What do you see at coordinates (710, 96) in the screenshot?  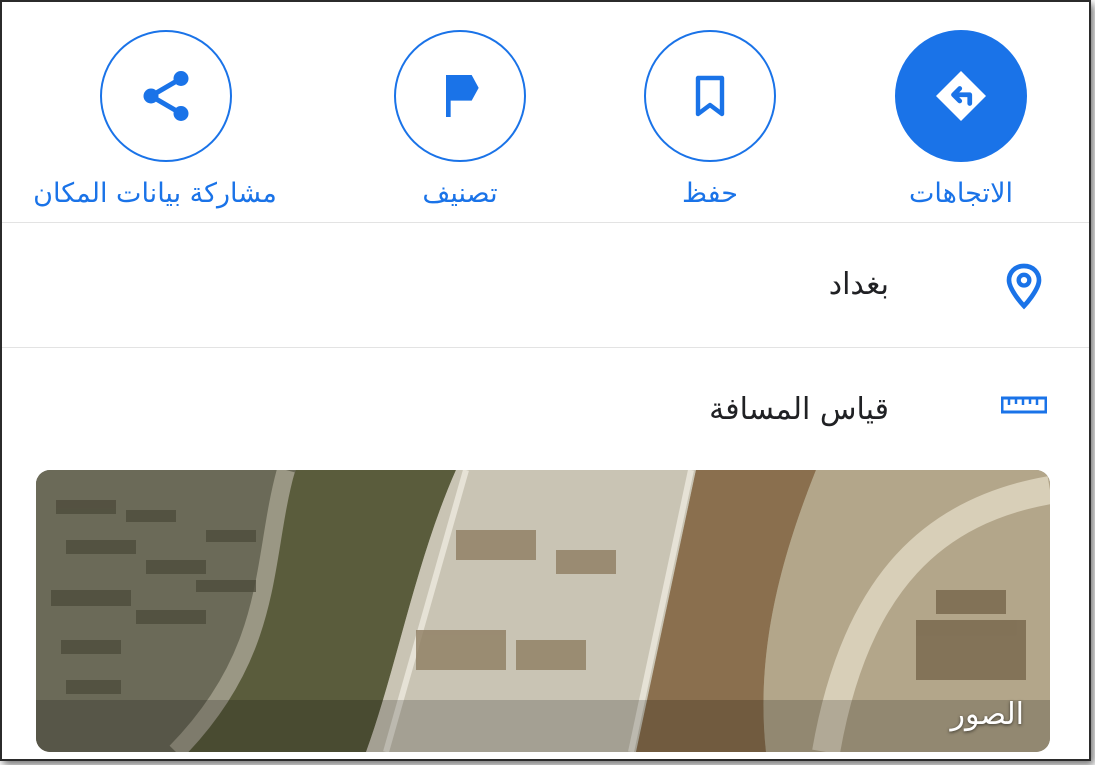 I see `bookmark-icon` at bounding box center [710, 96].